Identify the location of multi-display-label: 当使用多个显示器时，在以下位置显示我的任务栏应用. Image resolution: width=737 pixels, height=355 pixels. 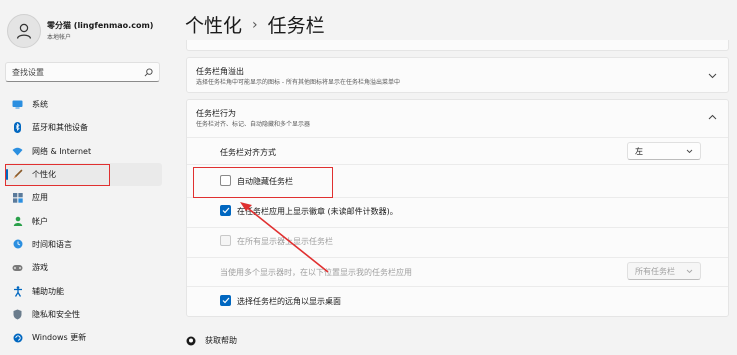
(316, 272).